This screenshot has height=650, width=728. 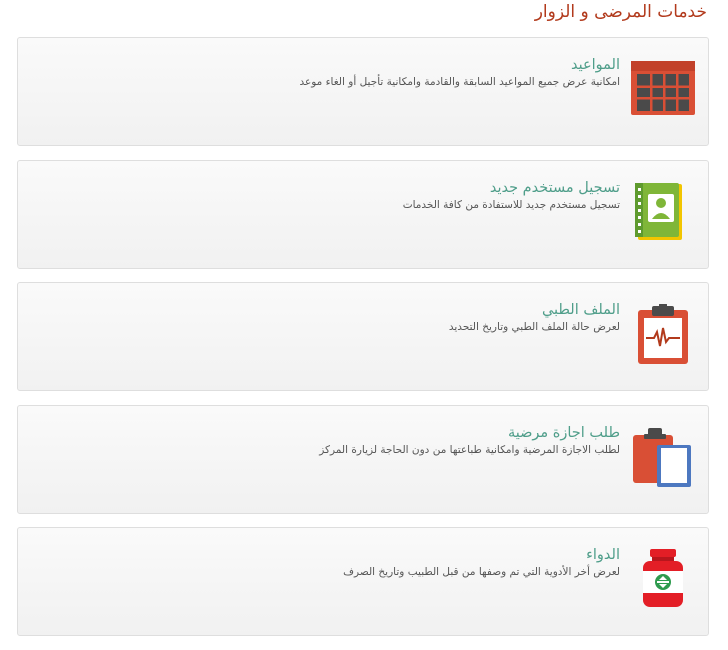 What do you see at coordinates (554, 187) in the screenshot?
I see `service-title: تسجيل مستخدم جديد` at bounding box center [554, 187].